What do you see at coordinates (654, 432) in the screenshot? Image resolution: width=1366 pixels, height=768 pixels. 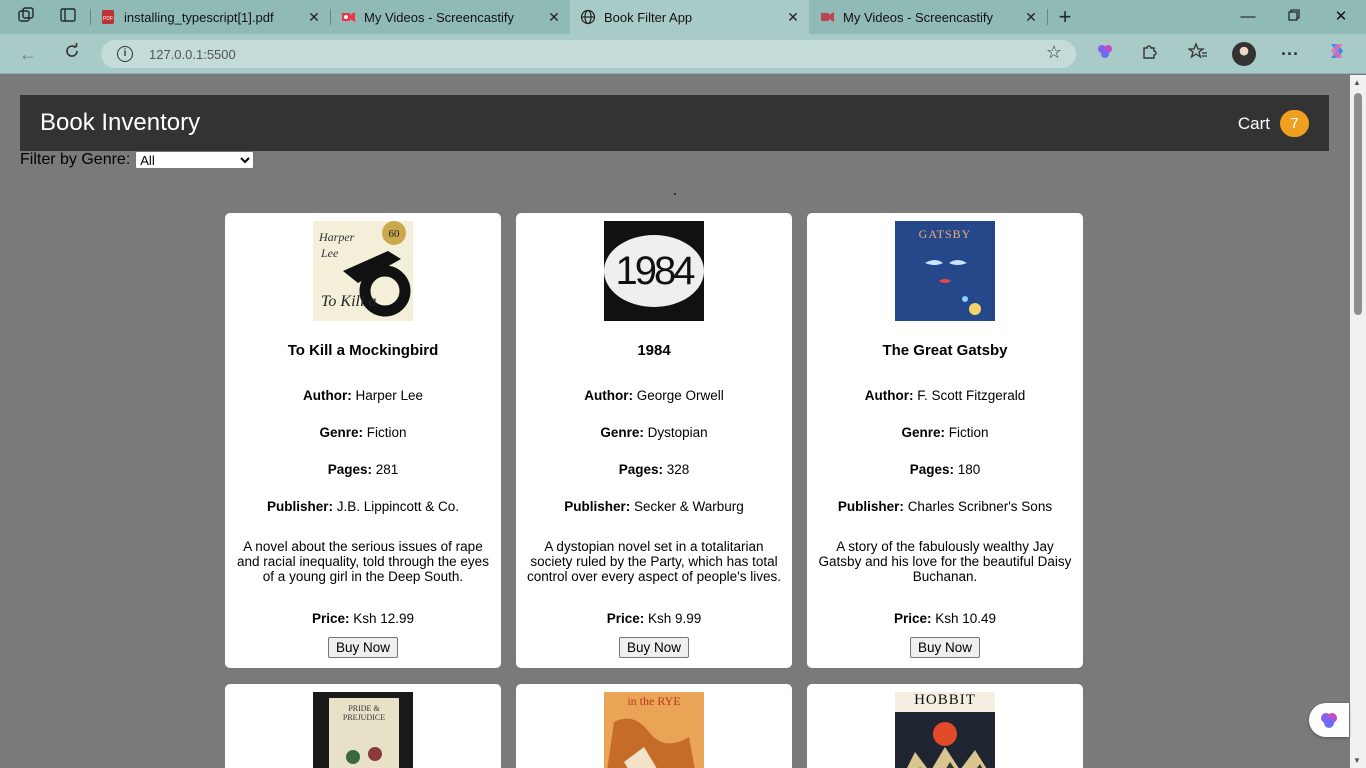 I see `book-genre: Genre: Dystopian` at bounding box center [654, 432].